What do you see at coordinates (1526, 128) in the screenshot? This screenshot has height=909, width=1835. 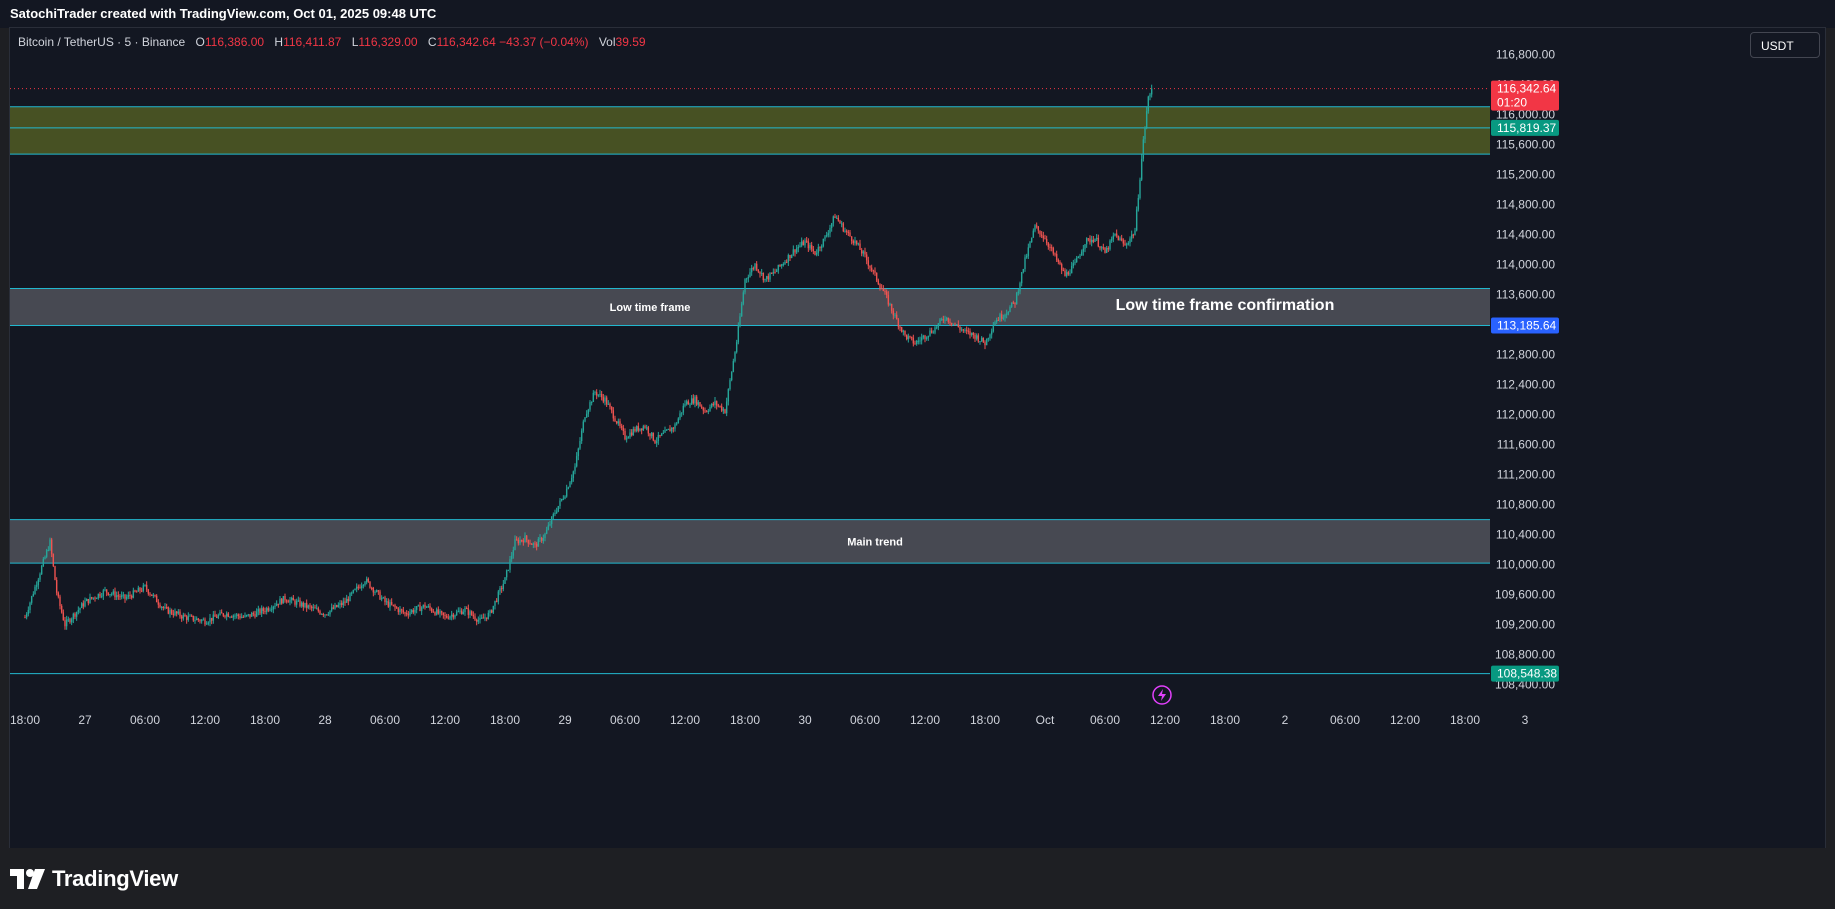 I see `price-label-value-1: 115,819.37` at bounding box center [1526, 128].